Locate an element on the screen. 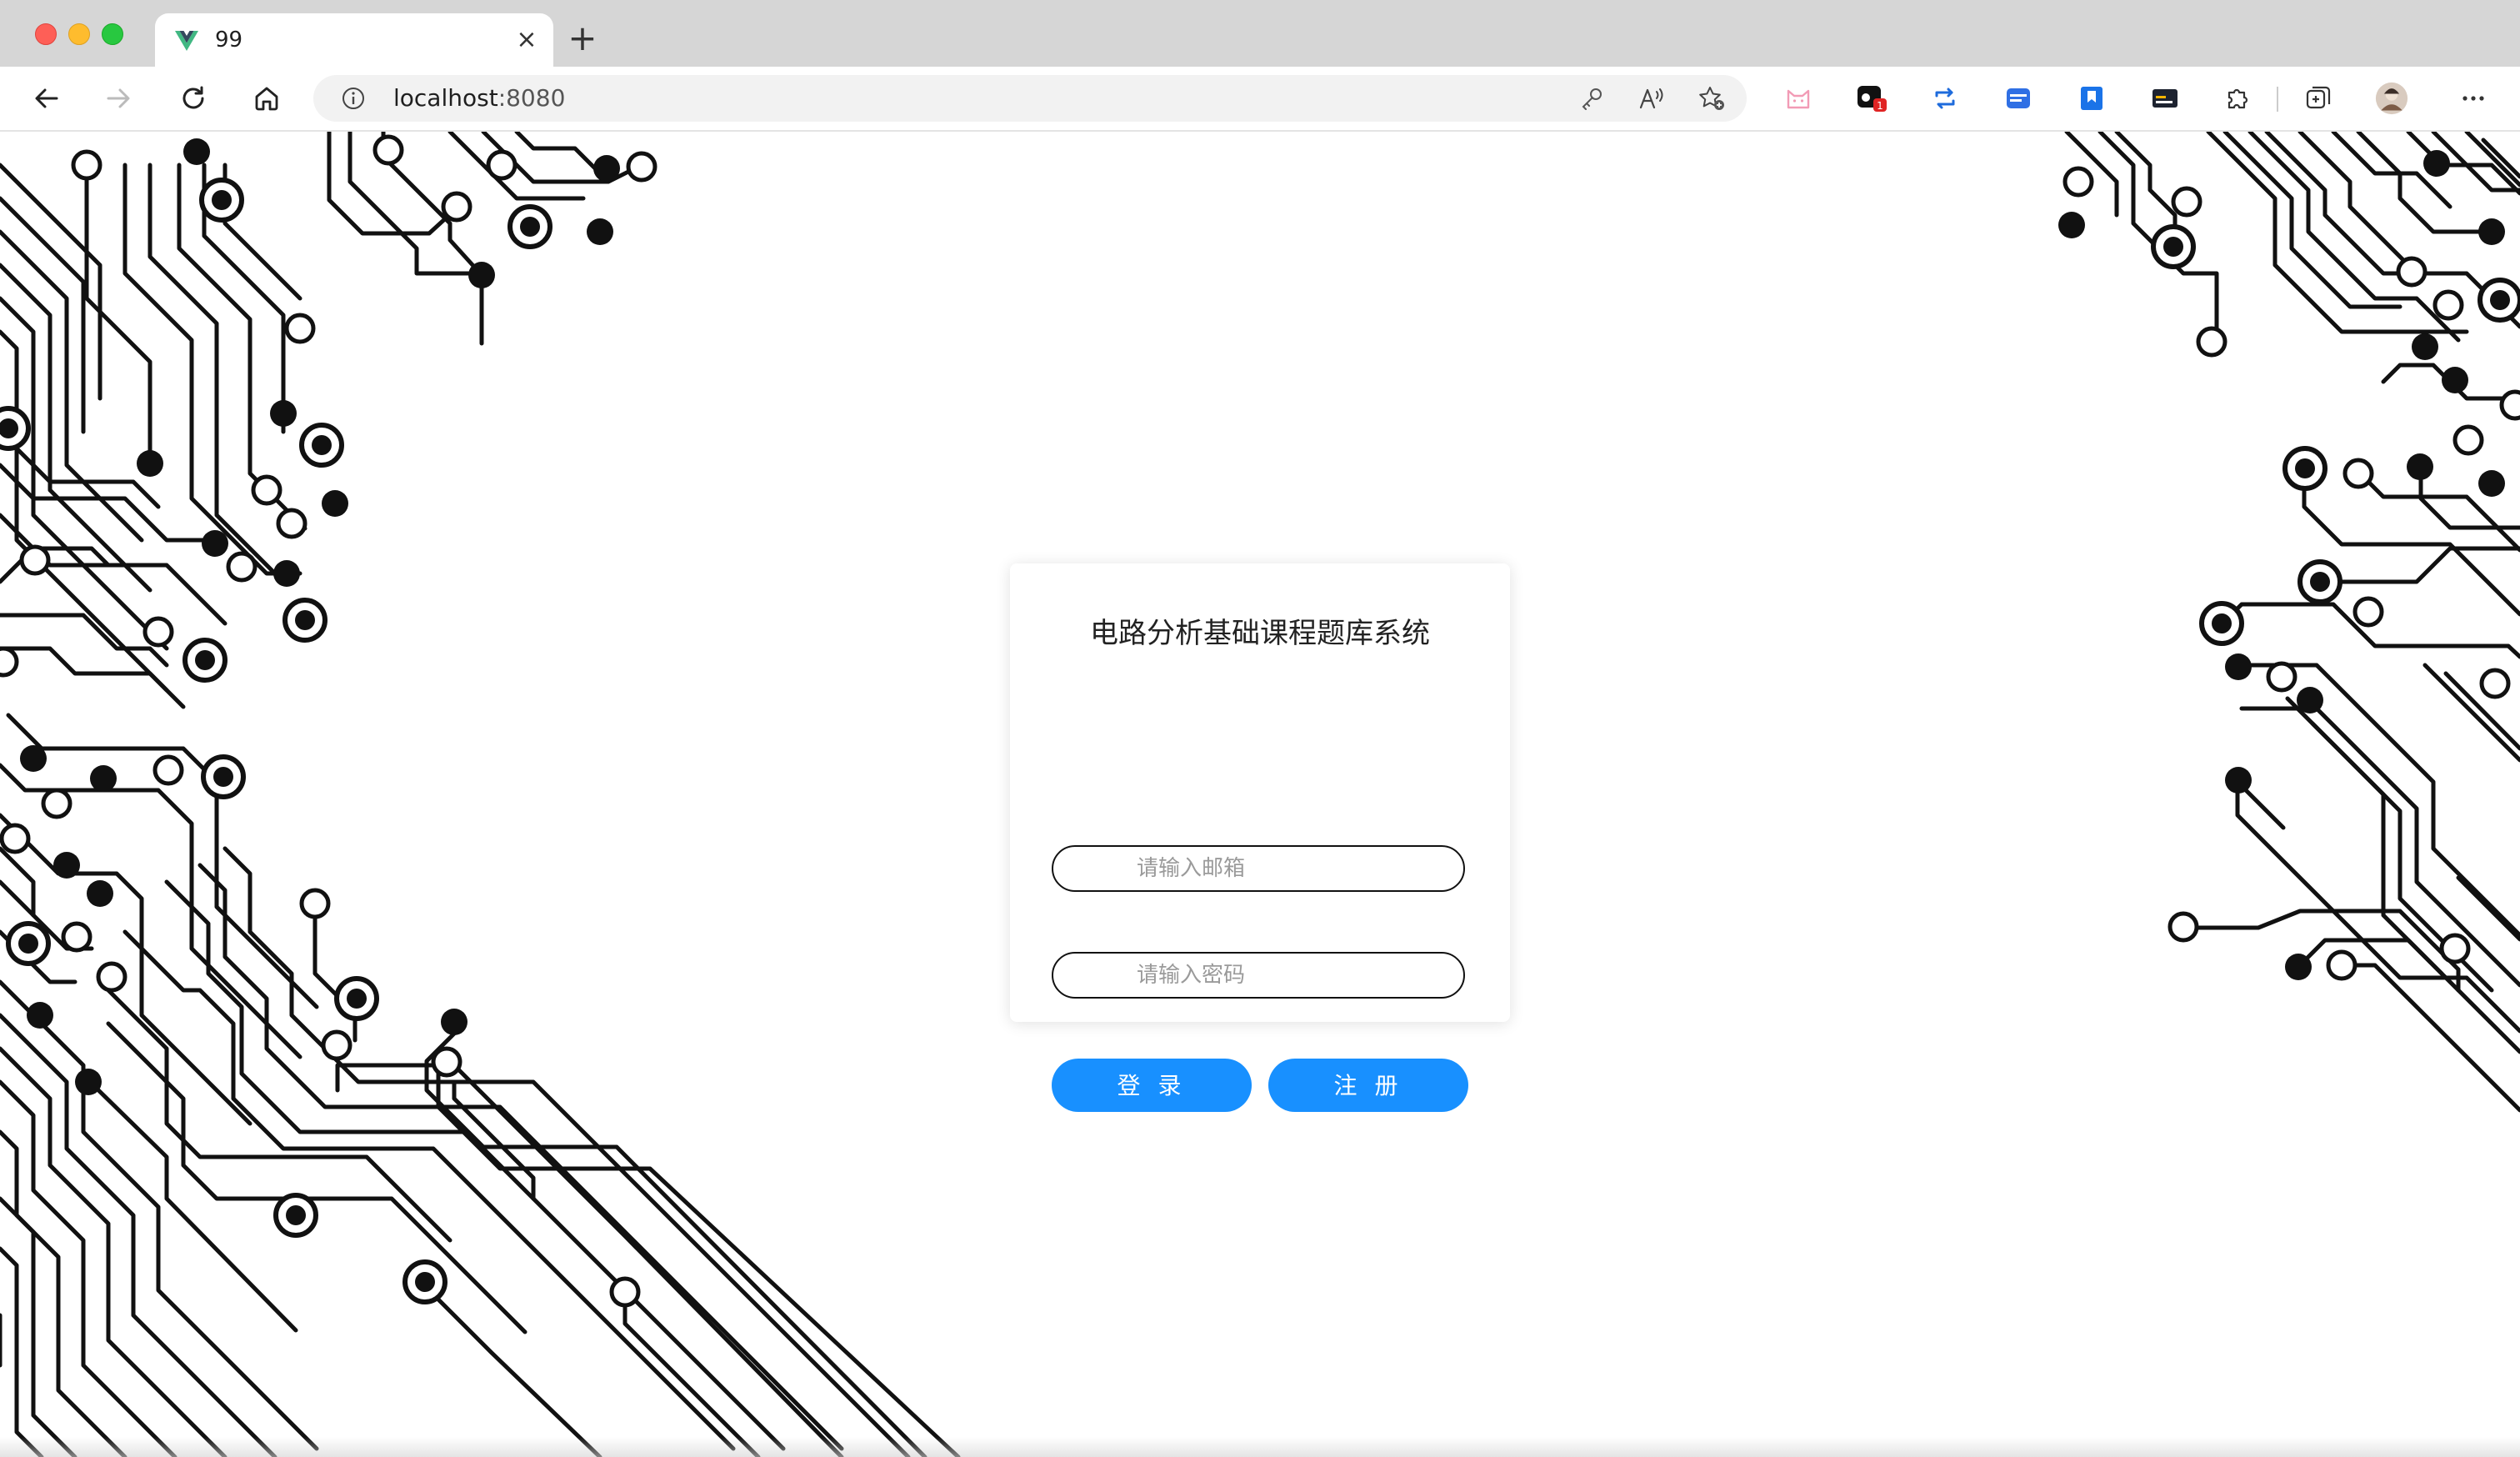 Image resolution: width=2520 pixels, height=1457 pixels. login-card: 电路分析基础课程题库系统 登 录 注 册 is located at coordinates (1260, 837).